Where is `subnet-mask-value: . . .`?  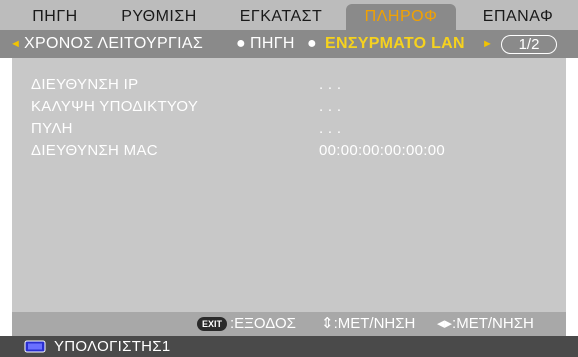
subnet-mask-value: . . . is located at coordinates (330, 106).